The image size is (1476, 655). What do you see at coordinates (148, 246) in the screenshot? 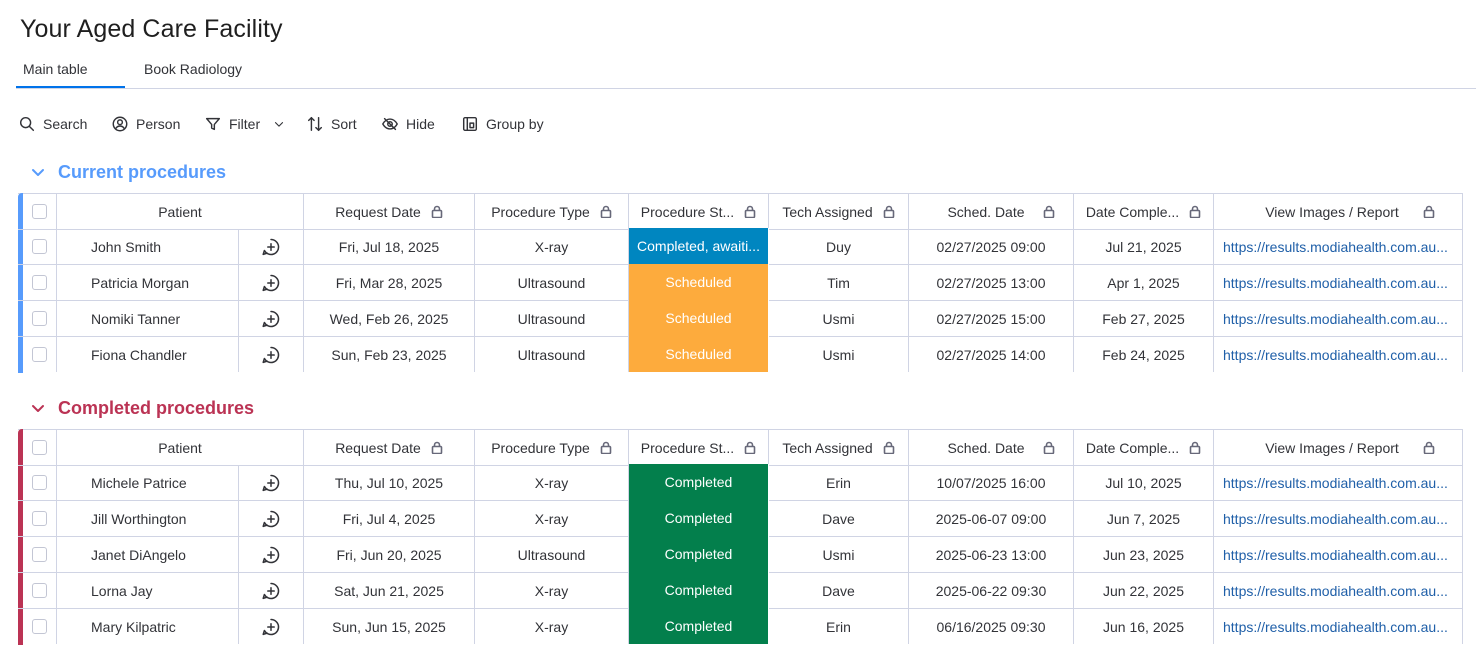
I see `patient-name: John Smith` at bounding box center [148, 246].